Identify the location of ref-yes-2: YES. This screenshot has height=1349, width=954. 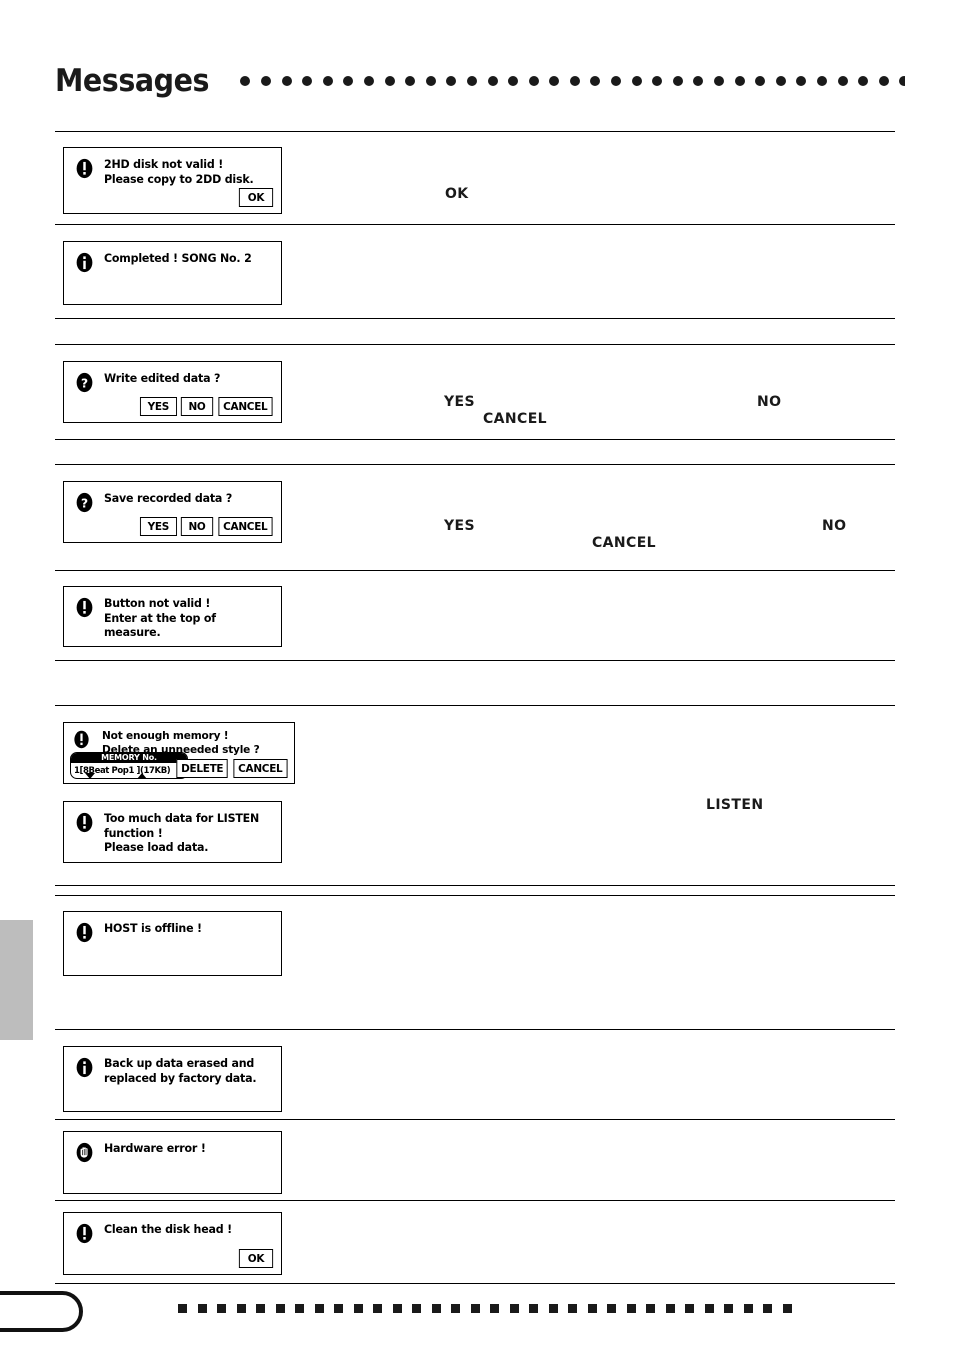
(459, 526).